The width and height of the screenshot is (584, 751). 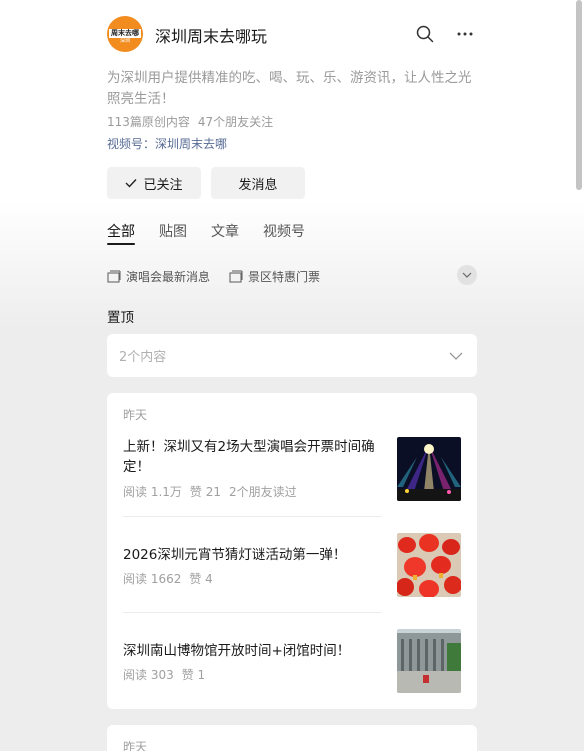 I want to click on article-title: 2026深圳元宵节猜灯谜活动第一弹！, so click(x=235, y=555).